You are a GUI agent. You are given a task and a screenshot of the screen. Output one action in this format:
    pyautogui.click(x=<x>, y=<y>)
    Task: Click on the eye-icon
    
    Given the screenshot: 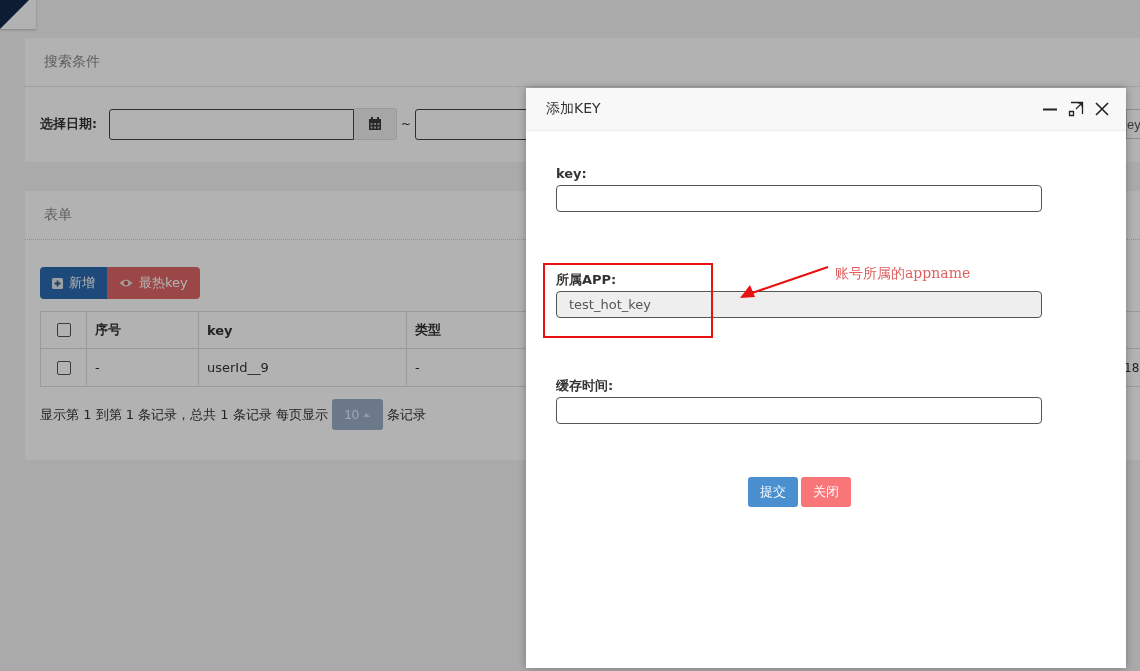 What is the action you would take?
    pyautogui.click(x=126, y=283)
    